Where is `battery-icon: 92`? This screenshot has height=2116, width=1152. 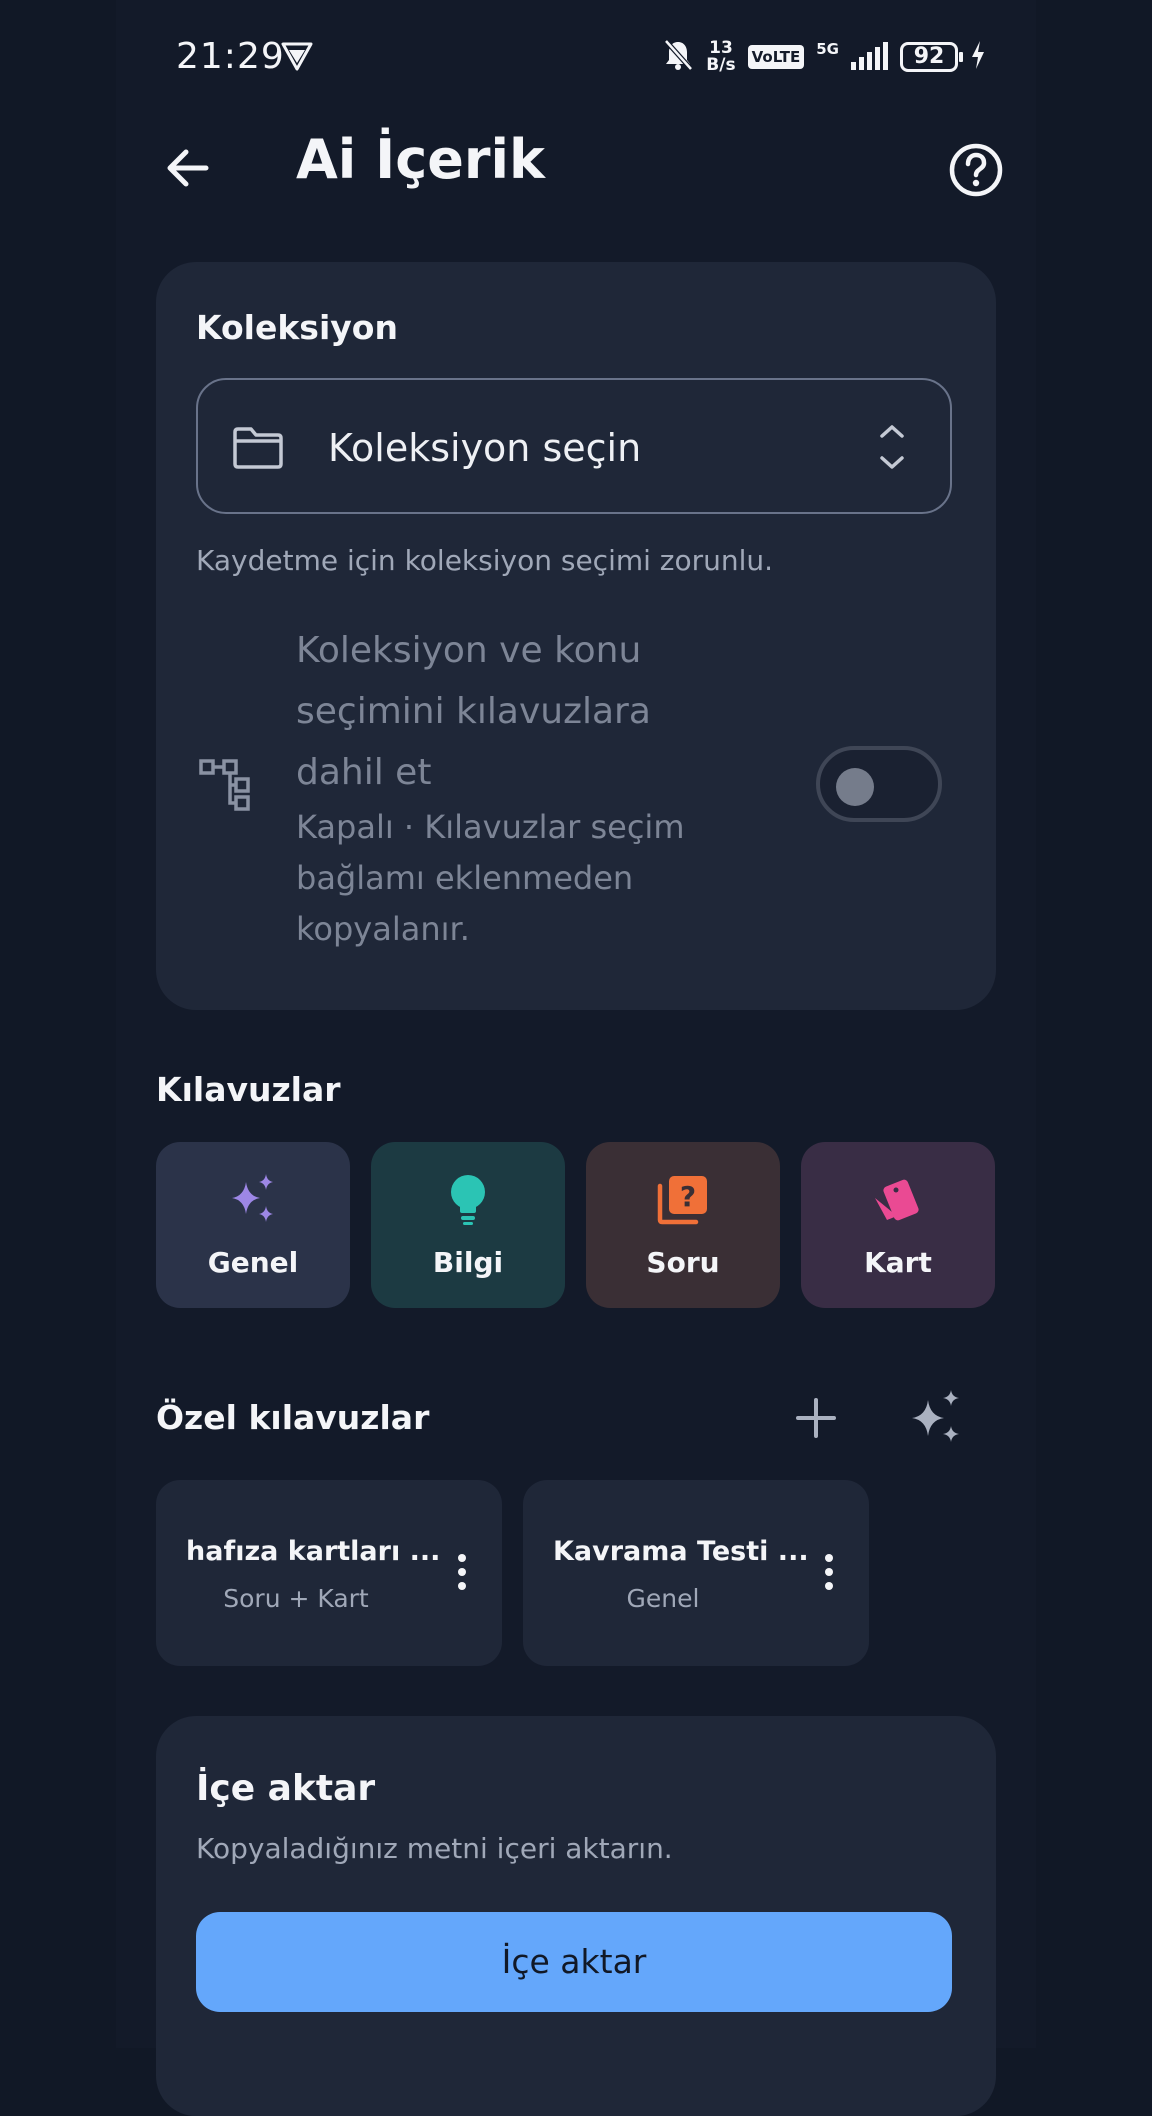 battery-icon: 92 is located at coordinates (931, 57).